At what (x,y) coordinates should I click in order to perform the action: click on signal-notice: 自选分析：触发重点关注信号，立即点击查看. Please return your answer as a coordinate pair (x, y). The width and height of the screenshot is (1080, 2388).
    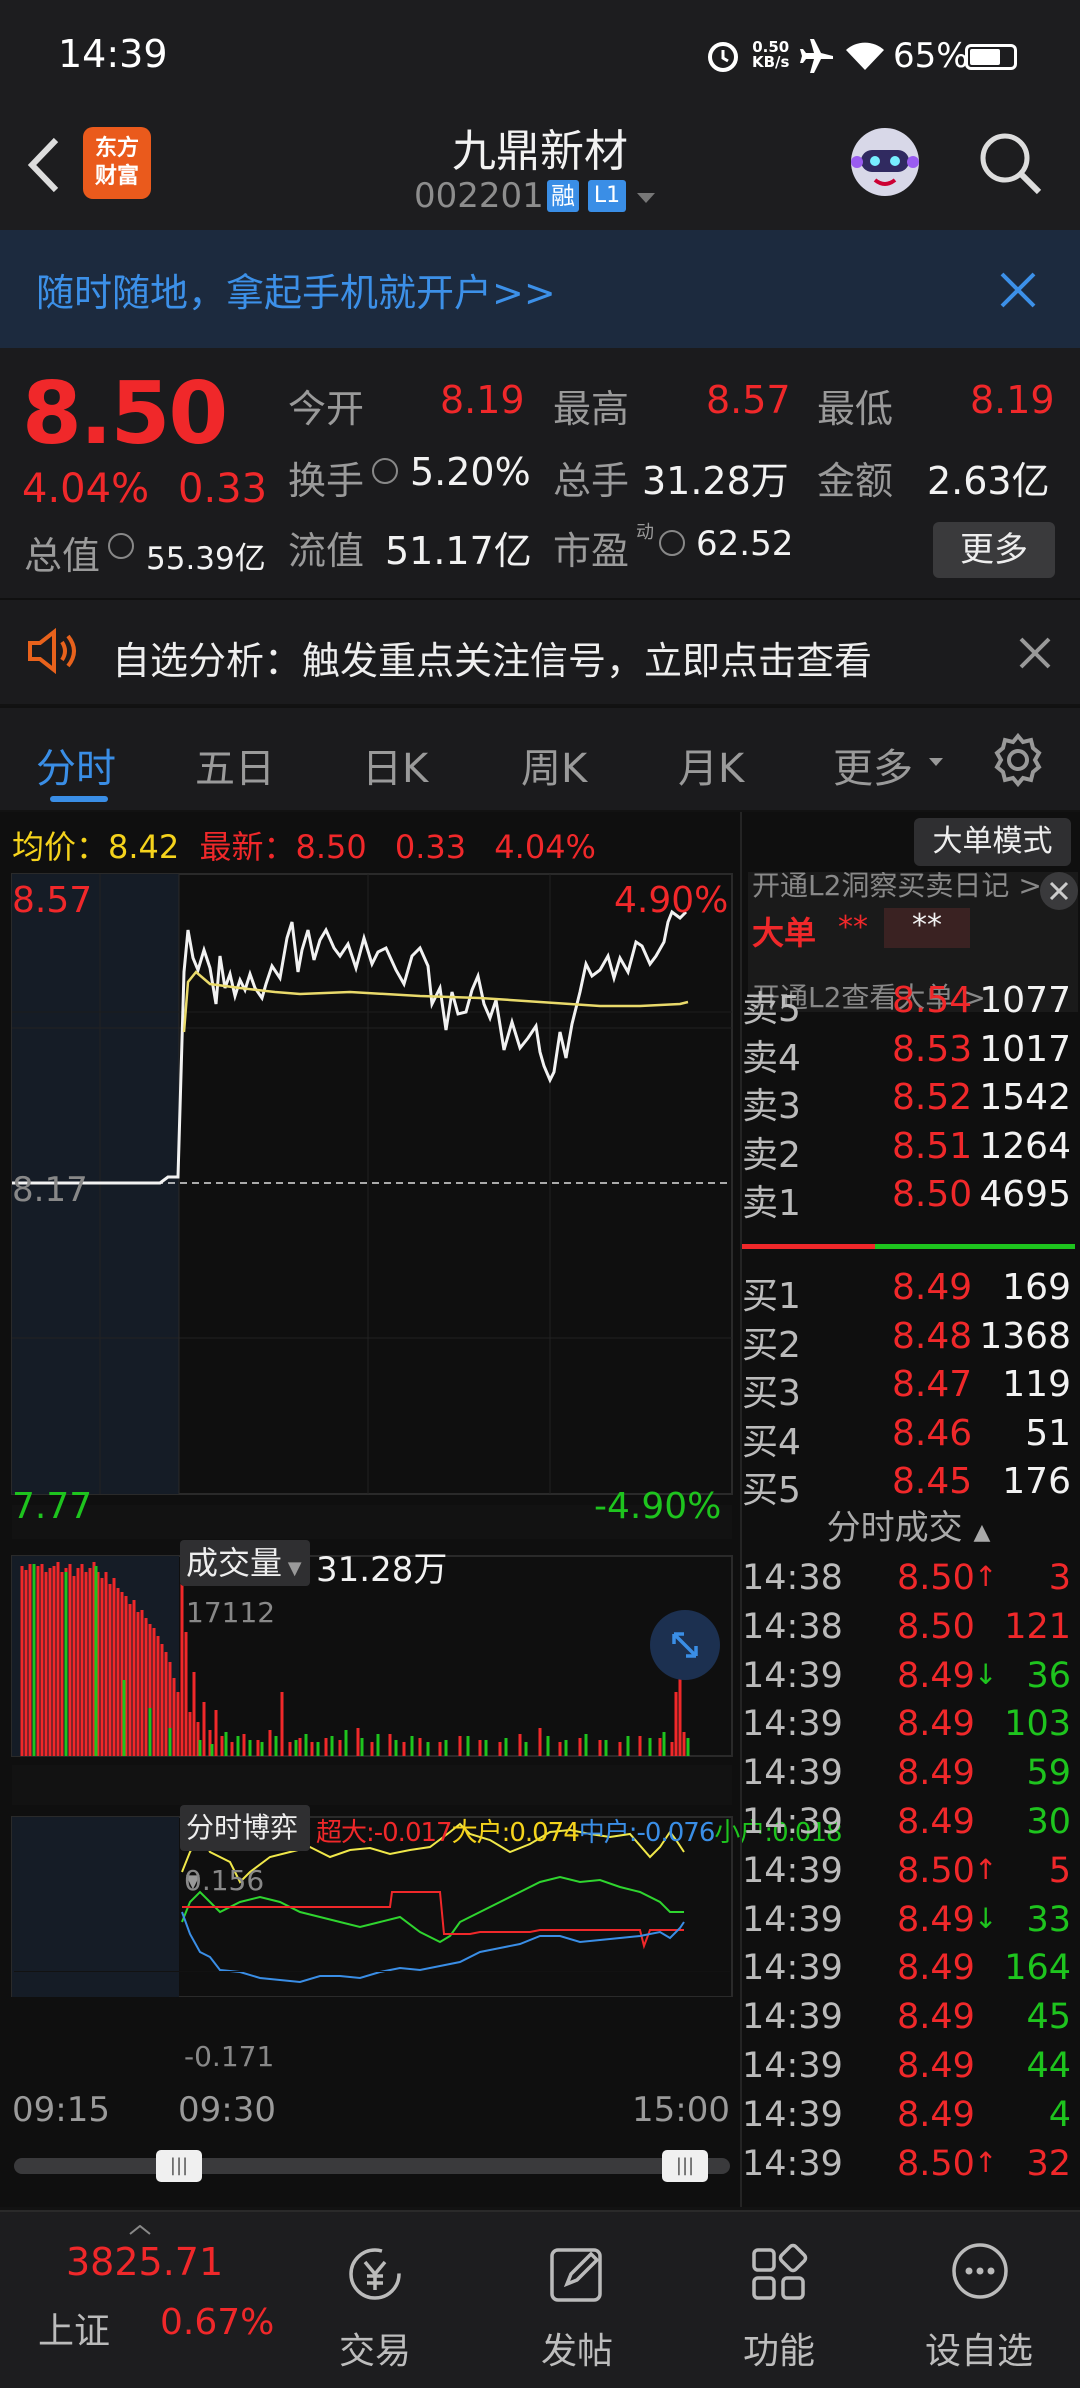
    Looking at the image, I should click on (540, 651).